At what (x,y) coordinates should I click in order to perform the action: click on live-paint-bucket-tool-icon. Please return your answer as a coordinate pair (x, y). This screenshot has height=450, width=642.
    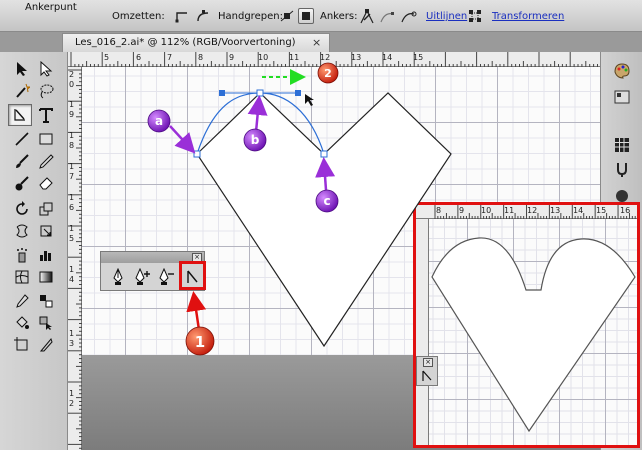
    Looking at the image, I should click on (22, 322).